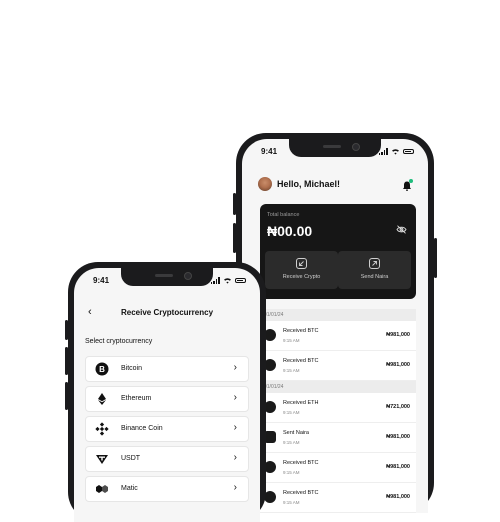 This screenshot has height=522, width=500. I want to click on transaction-row: Received ETH 9:15 AM ₦721,000, so click(338, 408).